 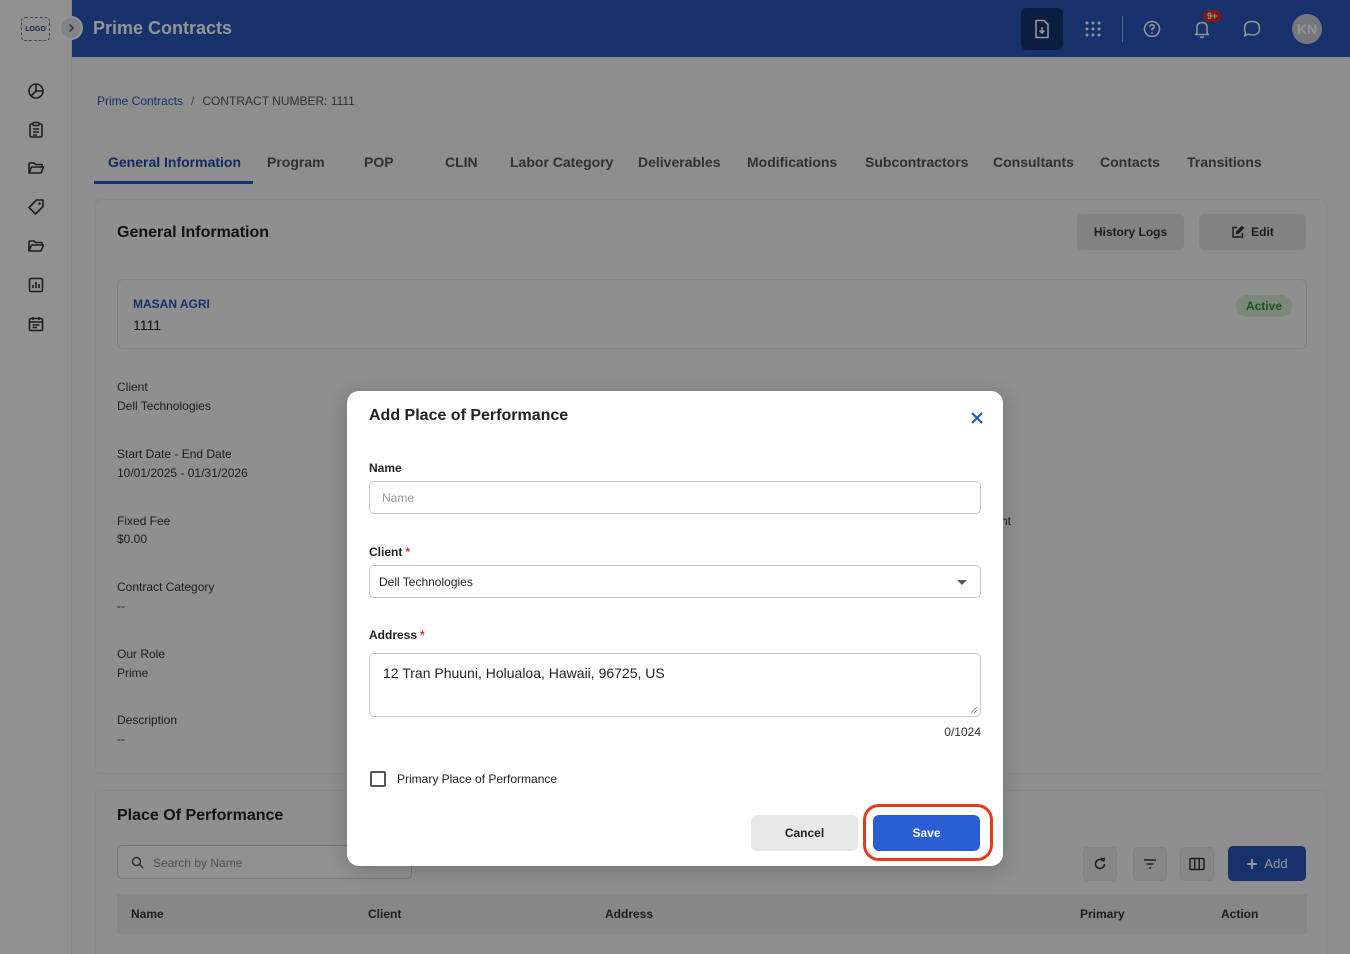 I want to click on client-label: Client *, so click(x=389, y=552).